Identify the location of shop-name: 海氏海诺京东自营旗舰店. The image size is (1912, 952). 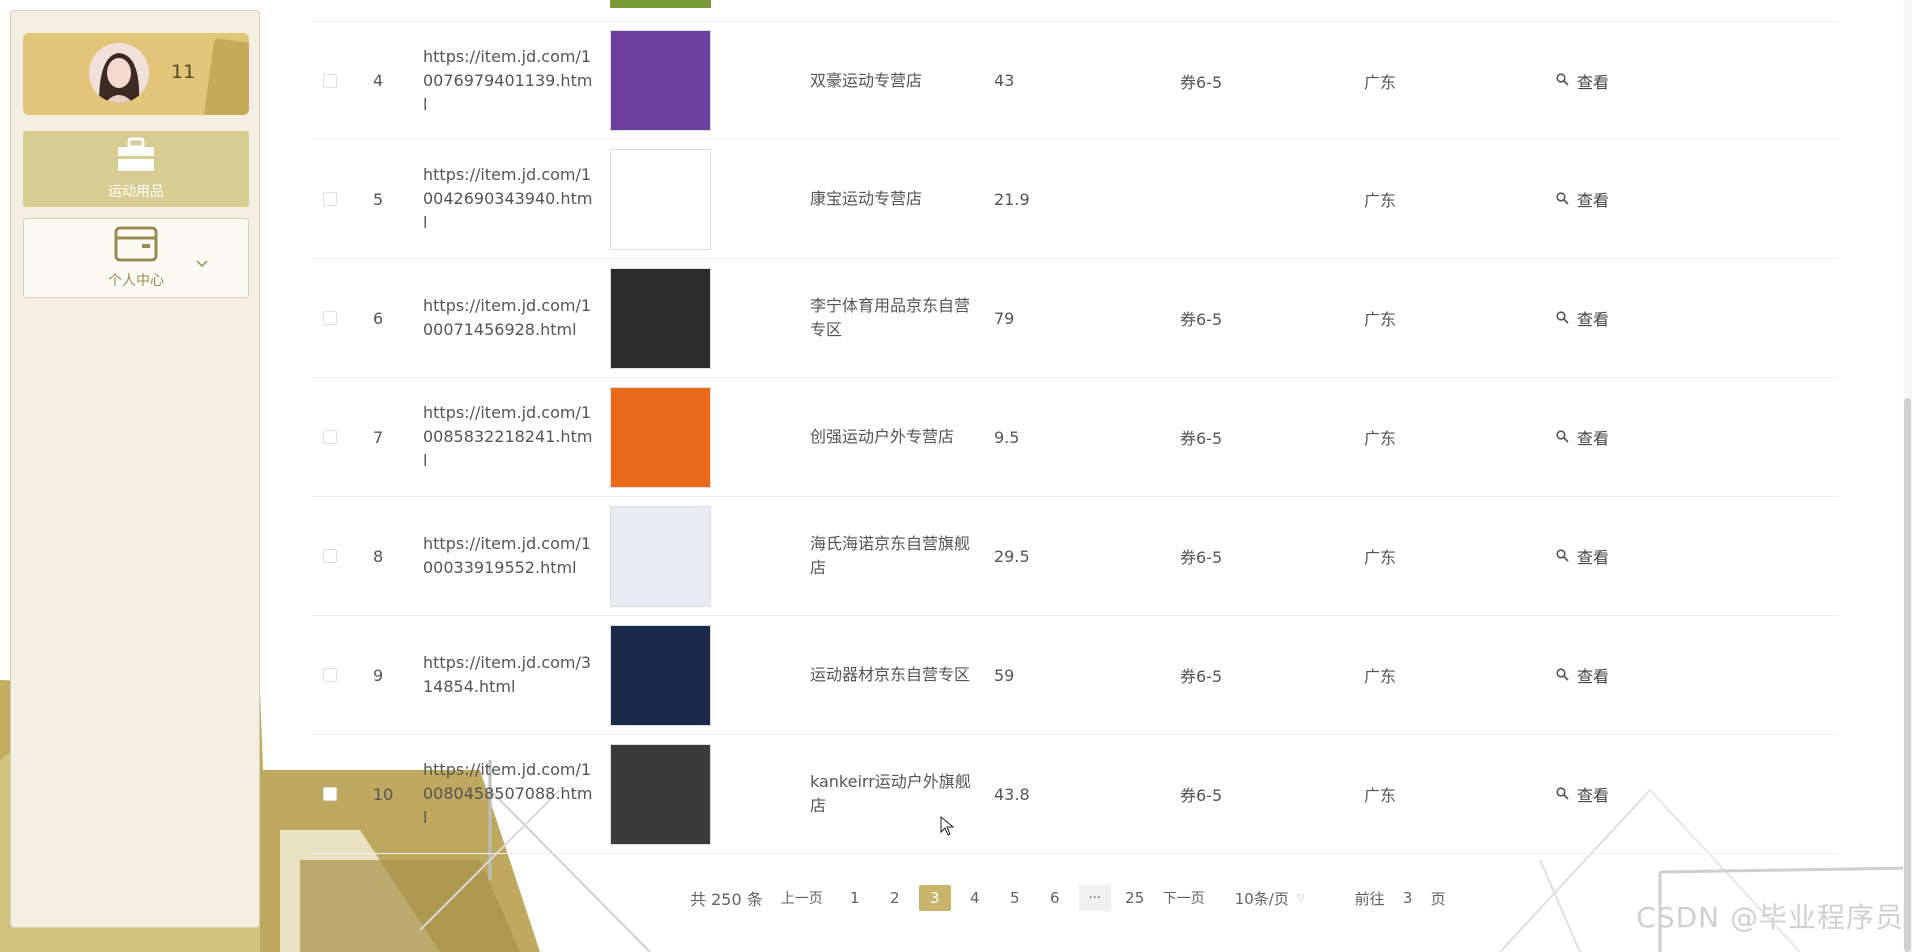
(890, 555).